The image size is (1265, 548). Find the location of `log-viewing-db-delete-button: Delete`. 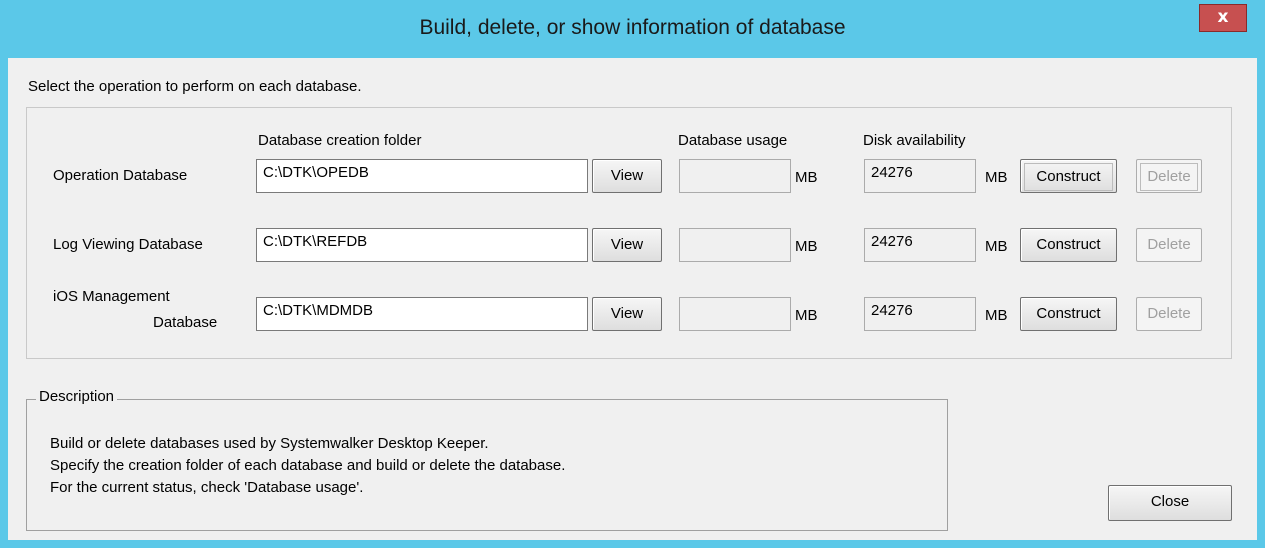

log-viewing-db-delete-button: Delete is located at coordinates (1169, 245).